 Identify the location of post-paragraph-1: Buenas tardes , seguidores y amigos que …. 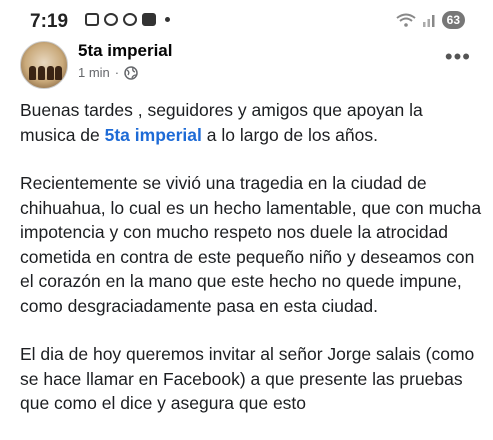
(251, 122).